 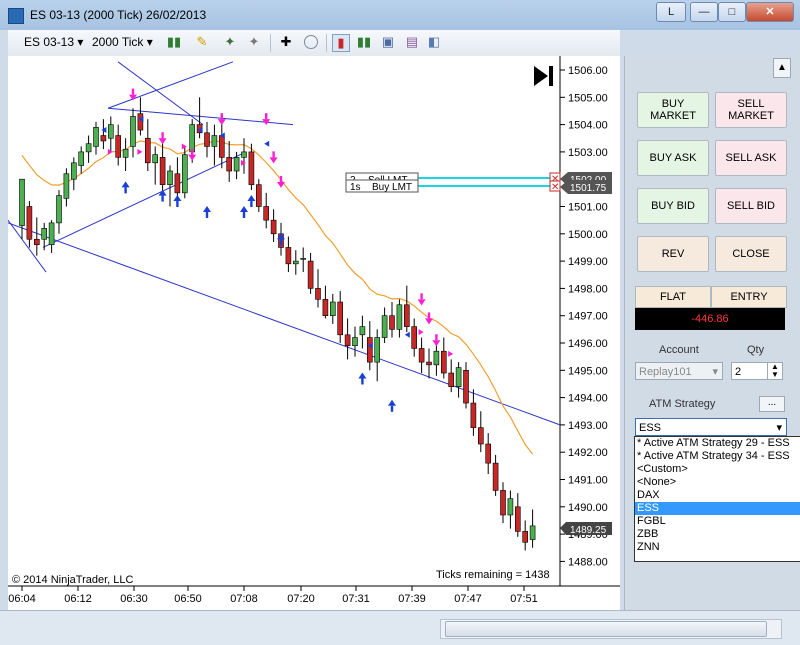 I want to click on pencil-icon: ✎, so click(x=202, y=42).